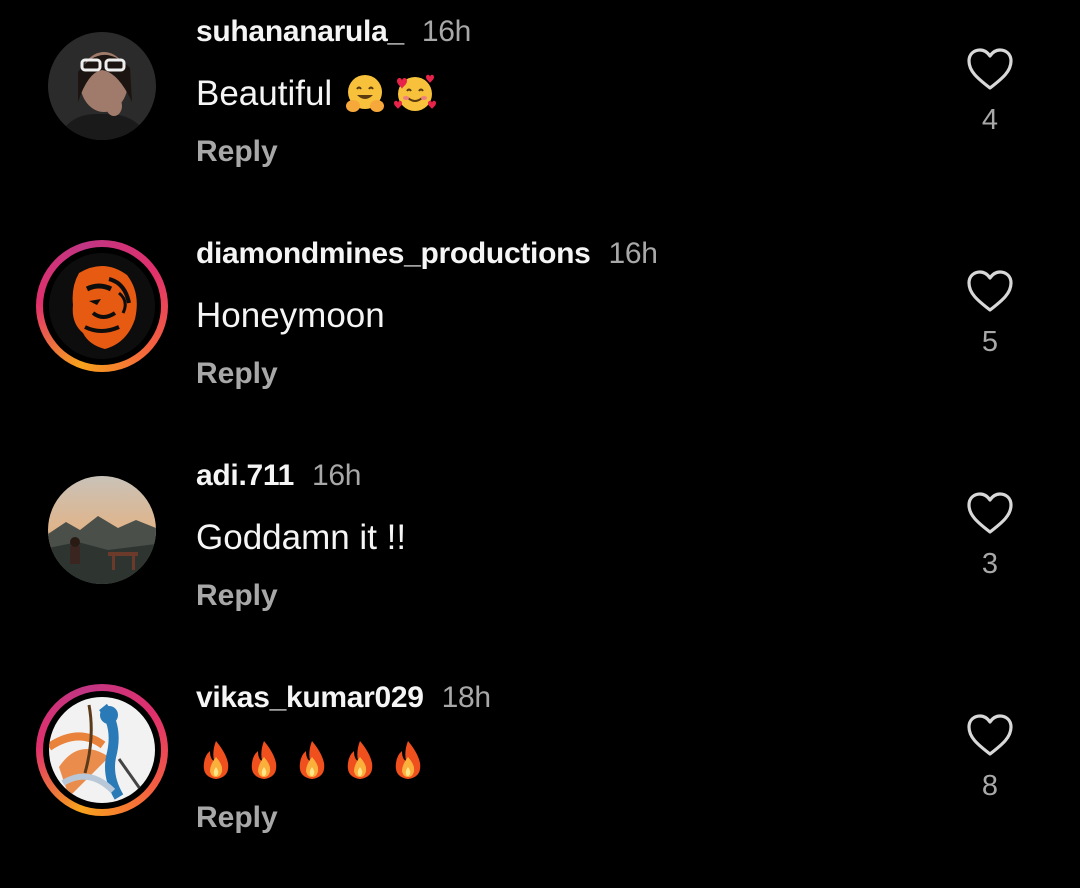 The width and height of the screenshot is (1080, 888). I want to click on comment-header: adi.711 16h, so click(301, 476).